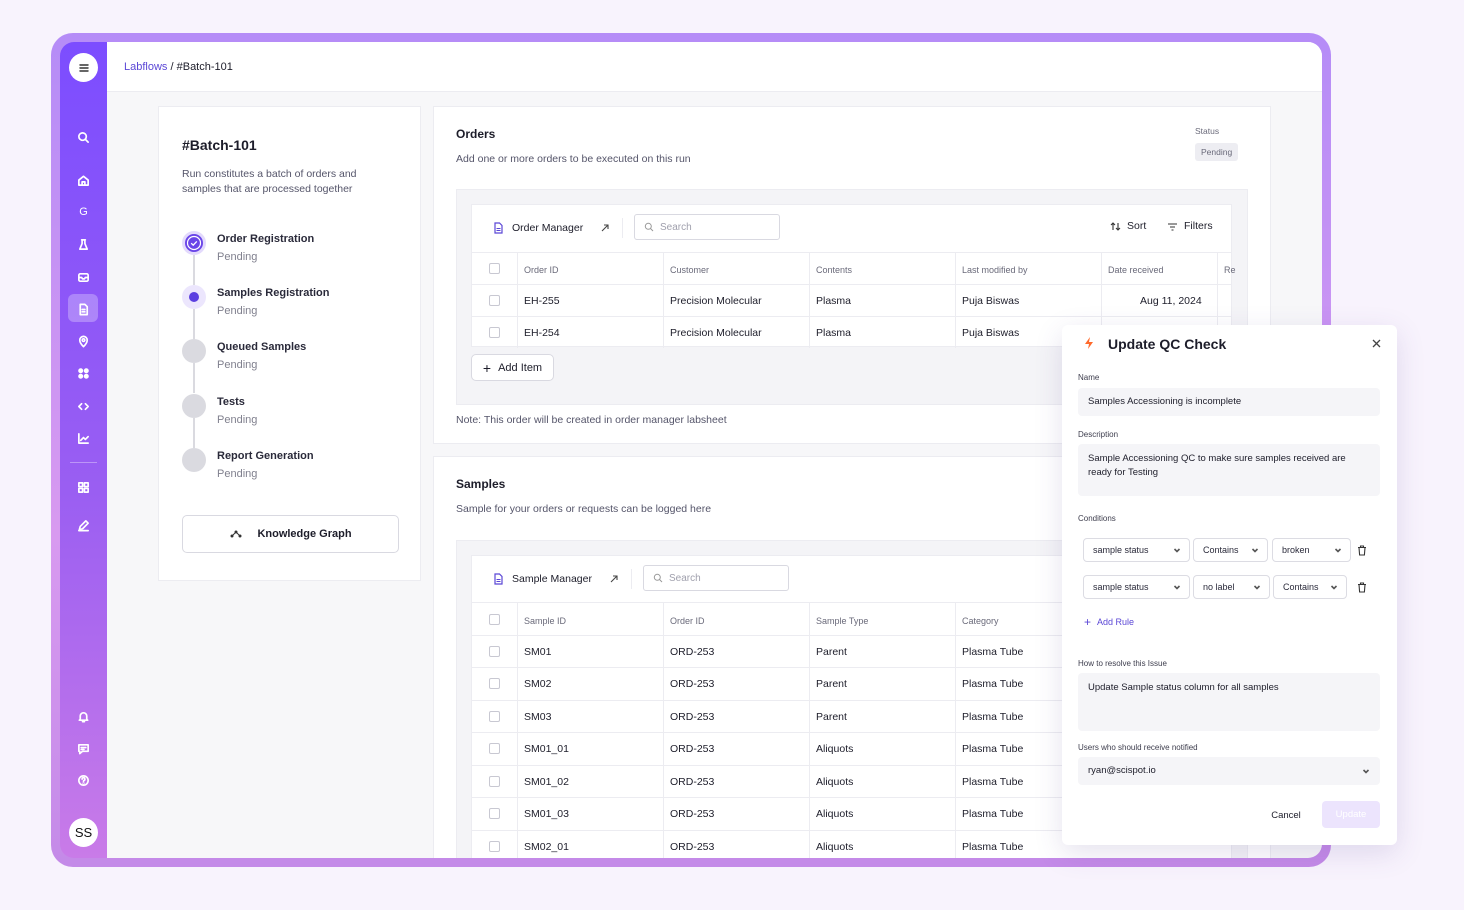 This screenshot has height=910, width=1464. Describe the element at coordinates (83, 244) in the screenshot. I see `sidebar-item-flask` at that location.